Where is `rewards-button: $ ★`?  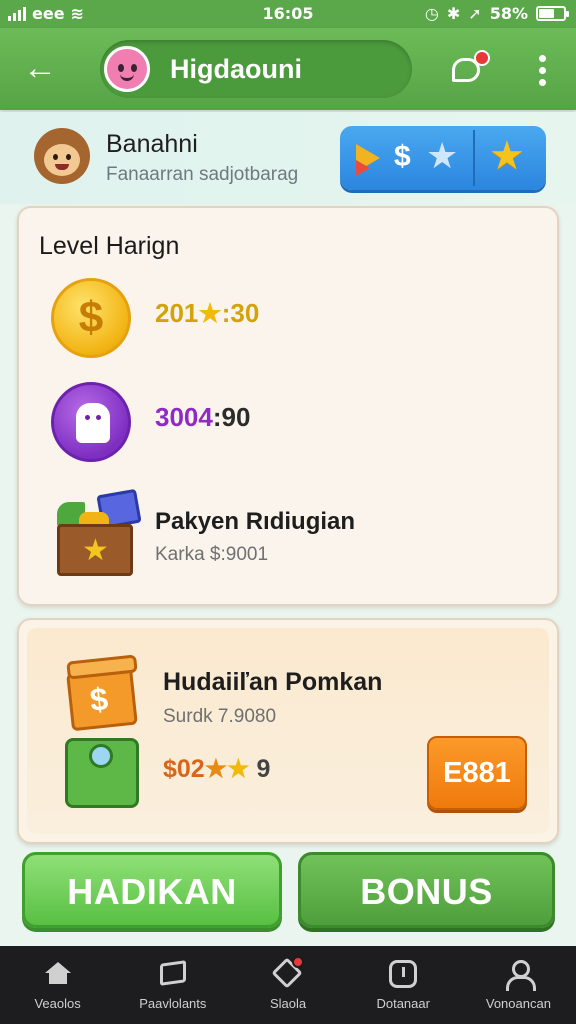
rewards-button: $ ★ is located at coordinates (406, 158).